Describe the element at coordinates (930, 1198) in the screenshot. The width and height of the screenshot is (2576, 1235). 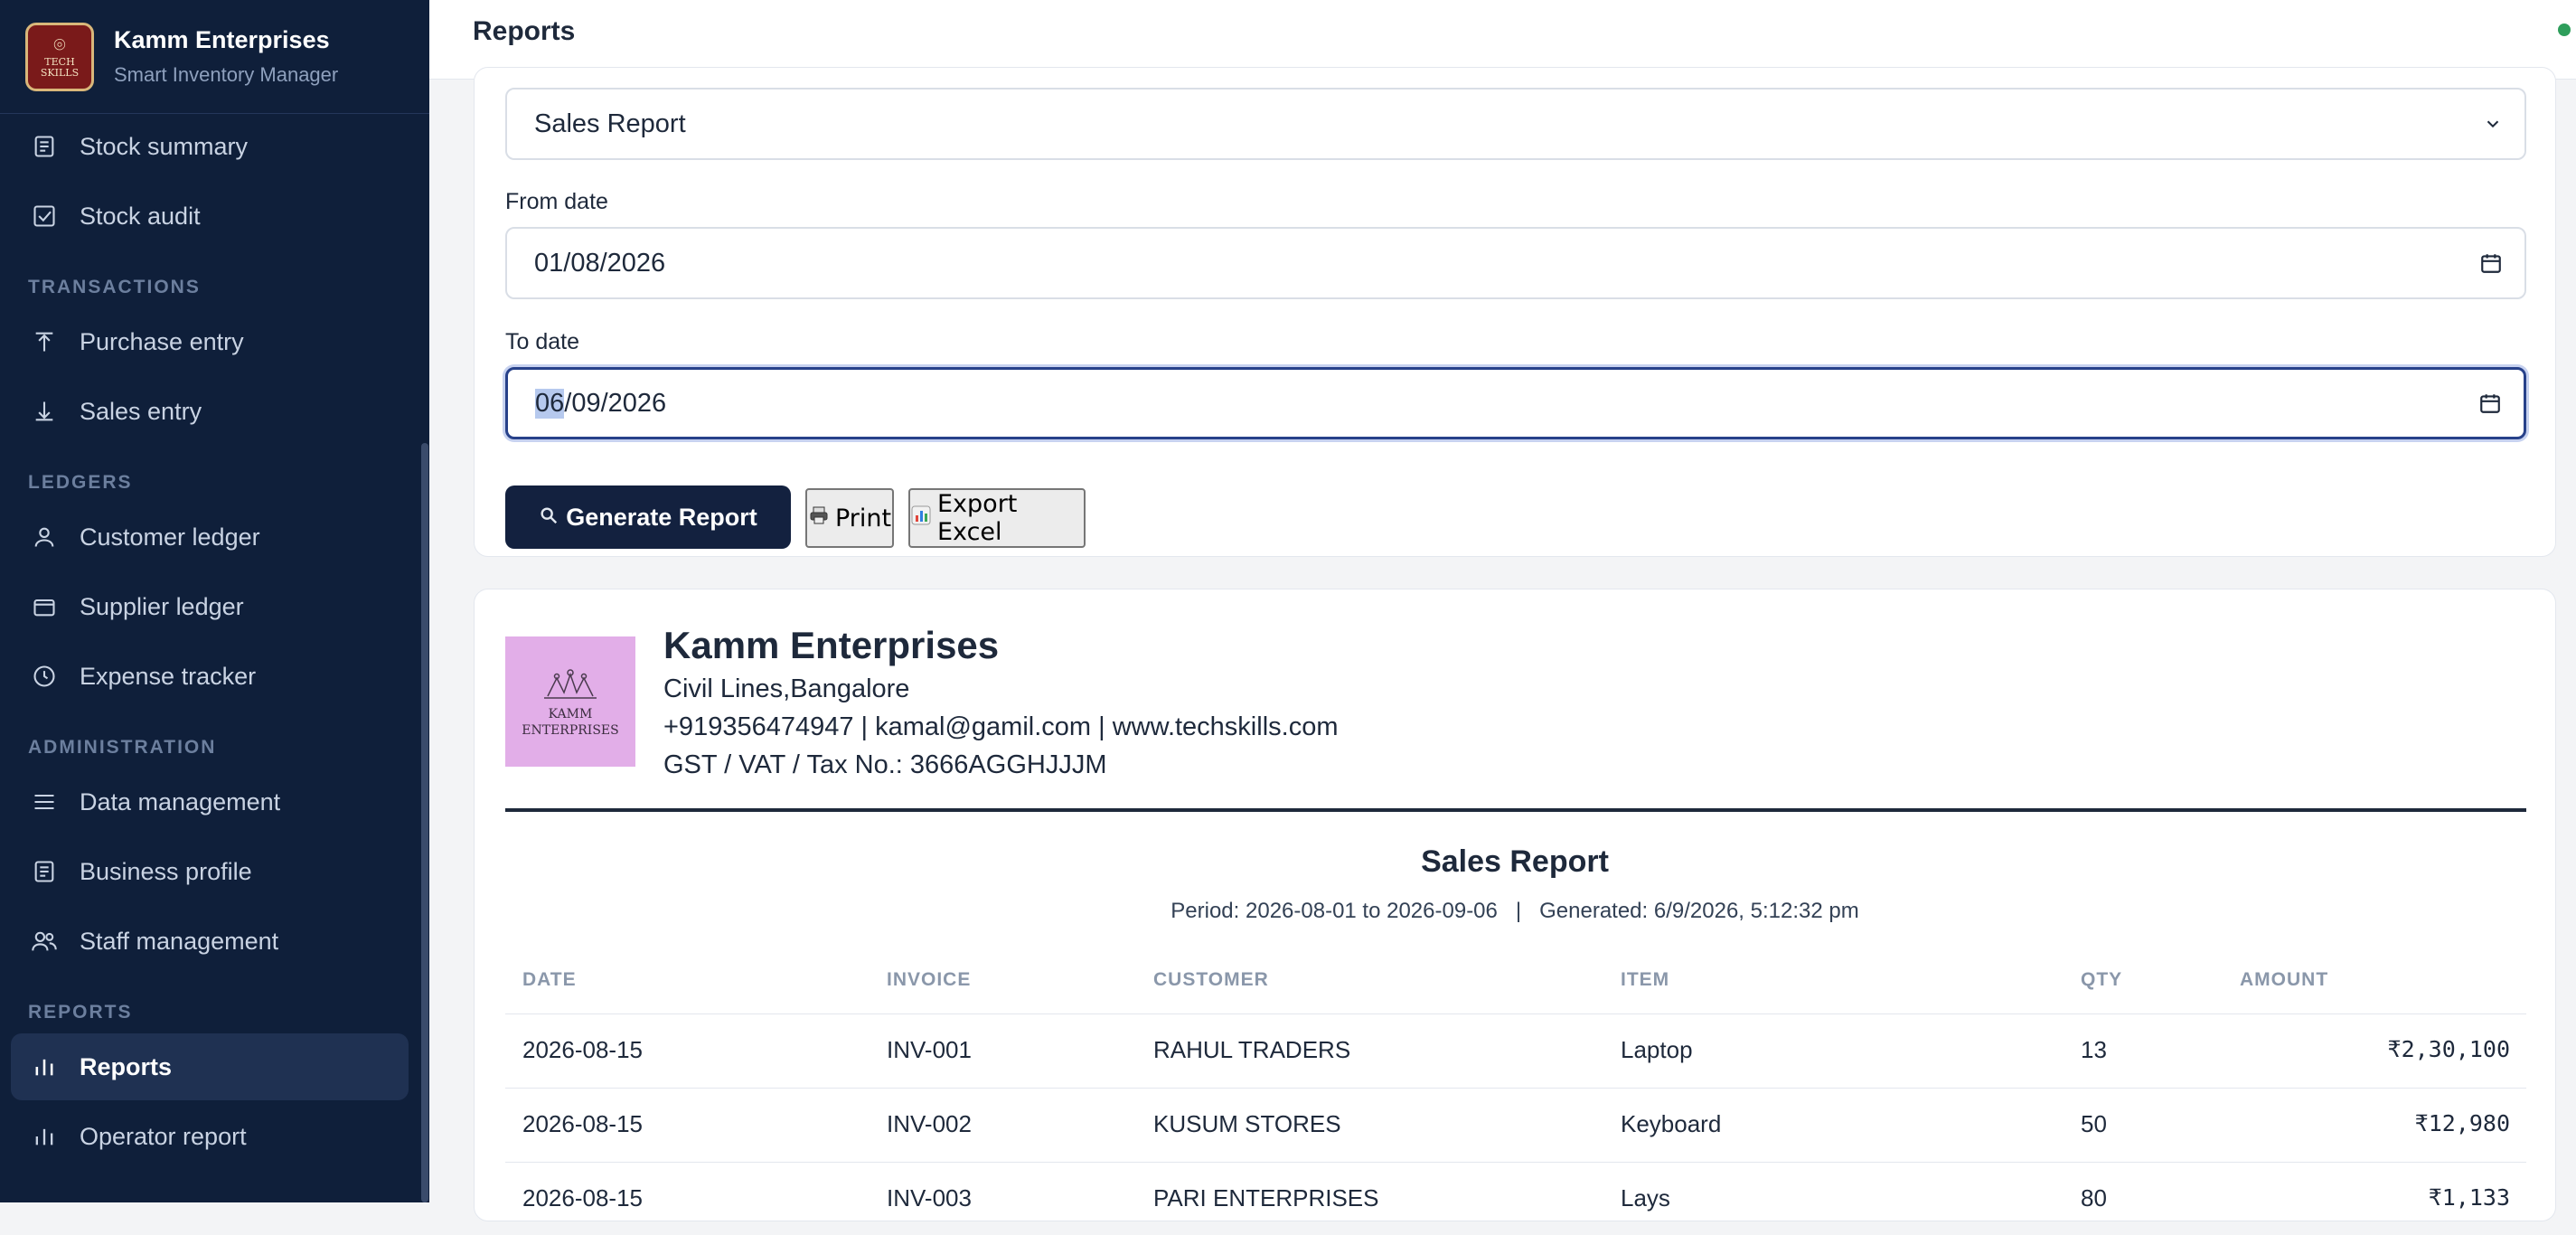
I see `cell-invoice: INV-003` at that location.